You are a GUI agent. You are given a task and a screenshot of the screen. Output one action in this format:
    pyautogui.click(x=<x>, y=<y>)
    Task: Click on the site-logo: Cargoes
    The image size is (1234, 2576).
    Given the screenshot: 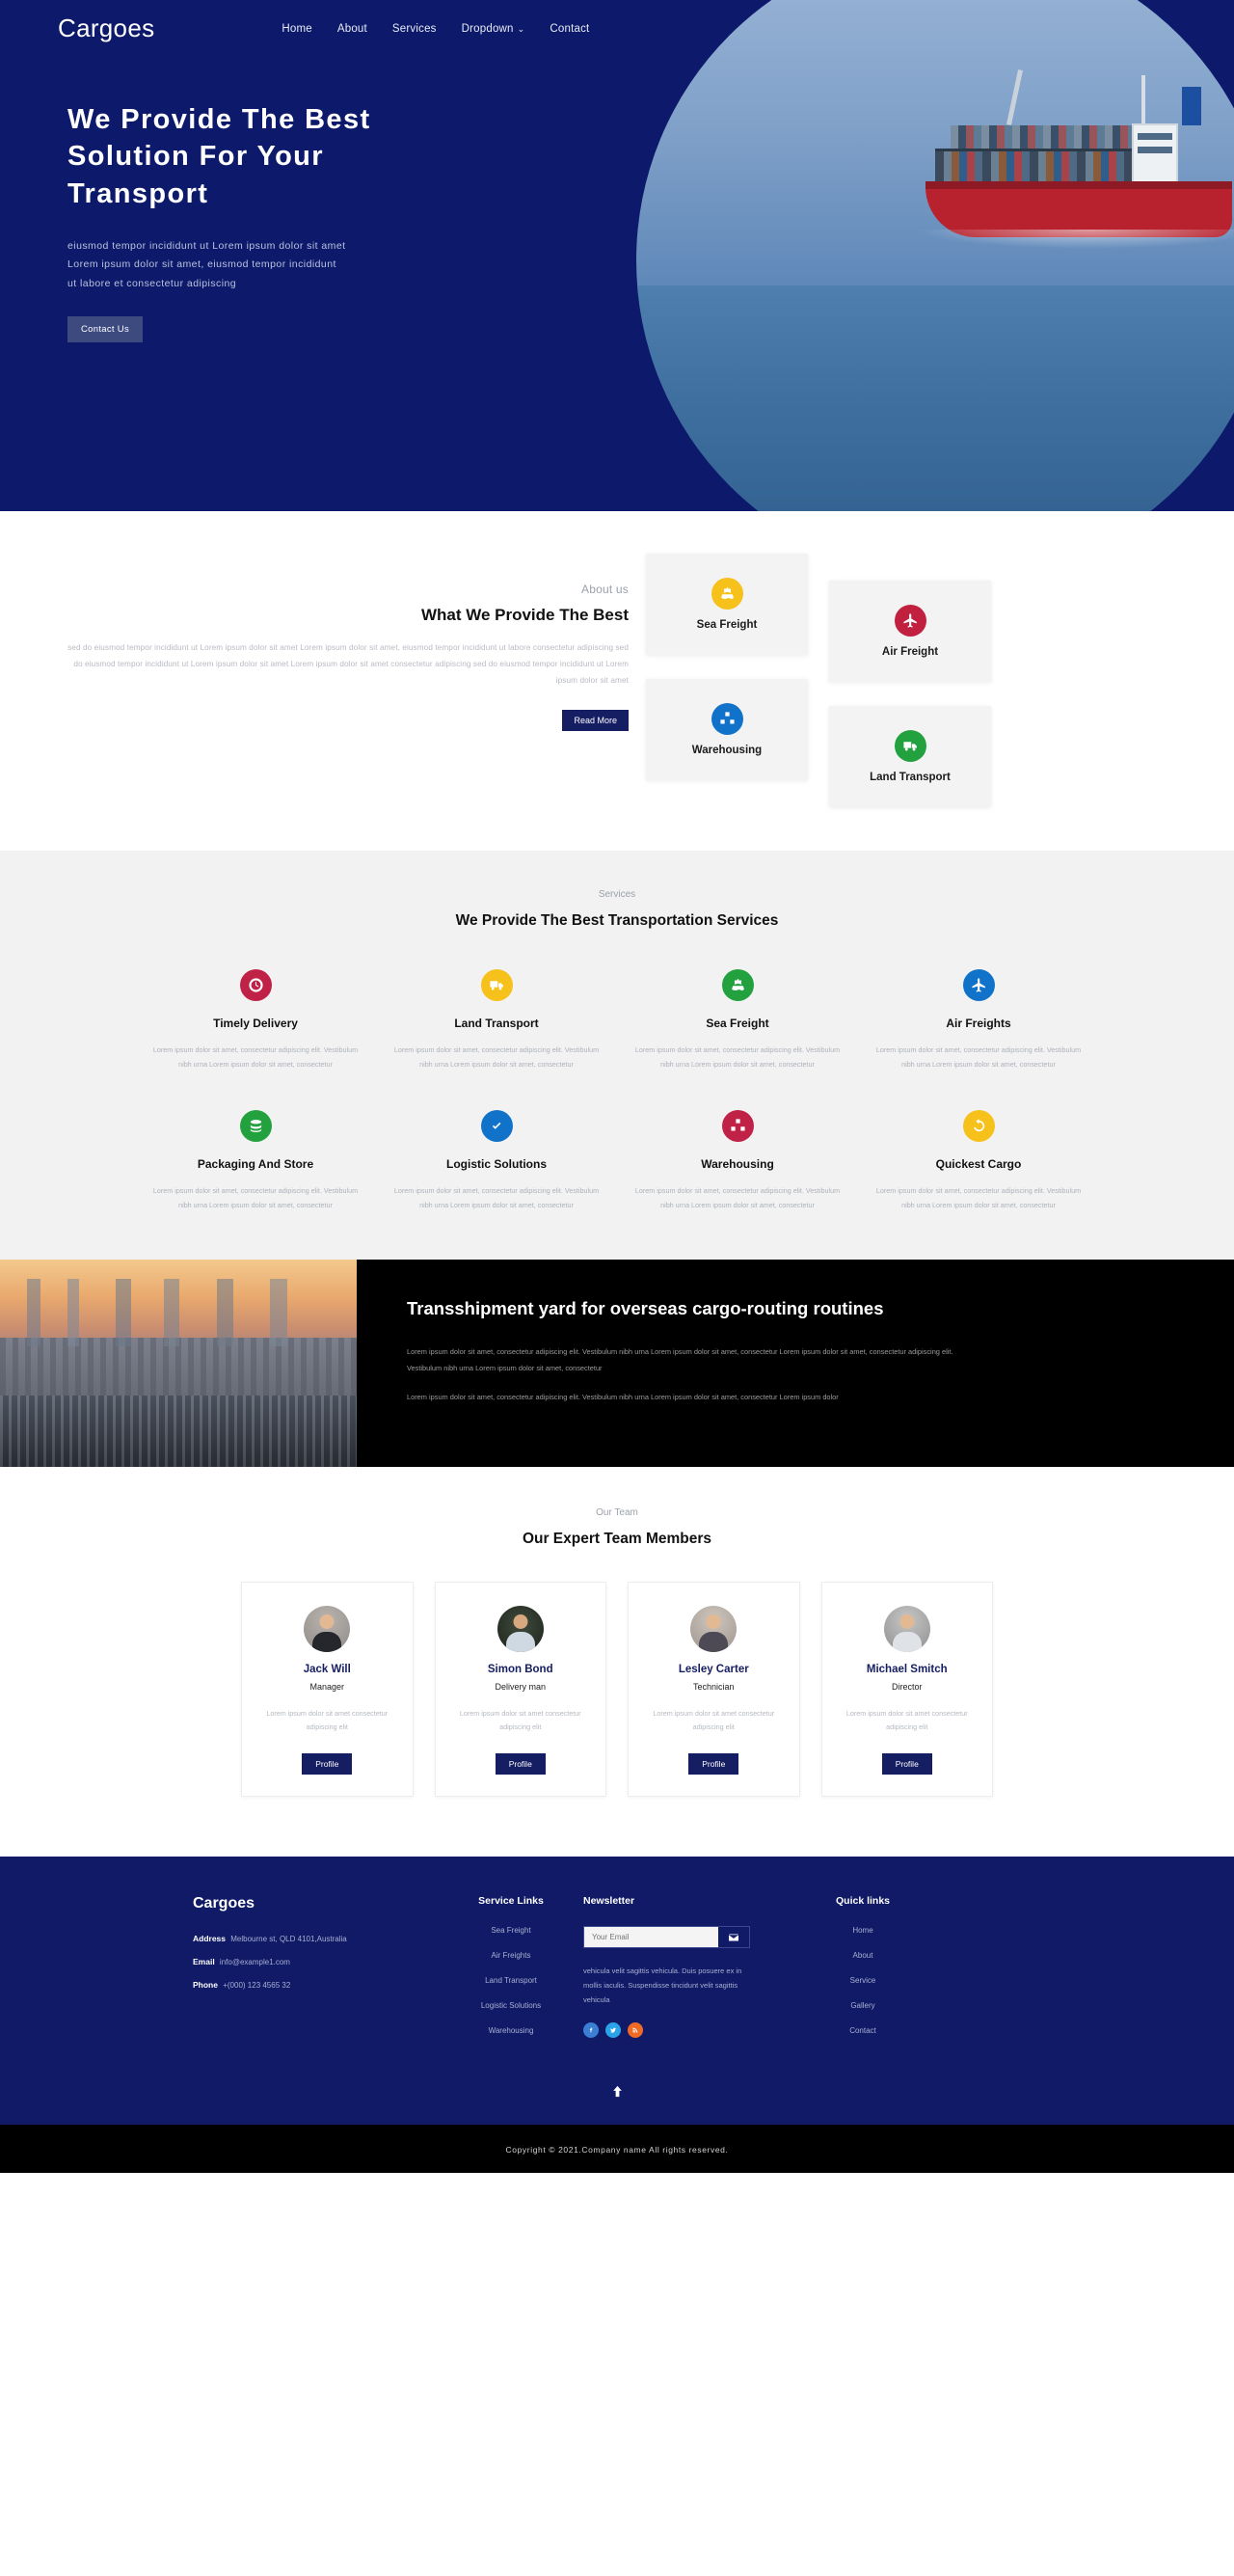 What is the action you would take?
    pyautogui.click(x=106, y=28)
    